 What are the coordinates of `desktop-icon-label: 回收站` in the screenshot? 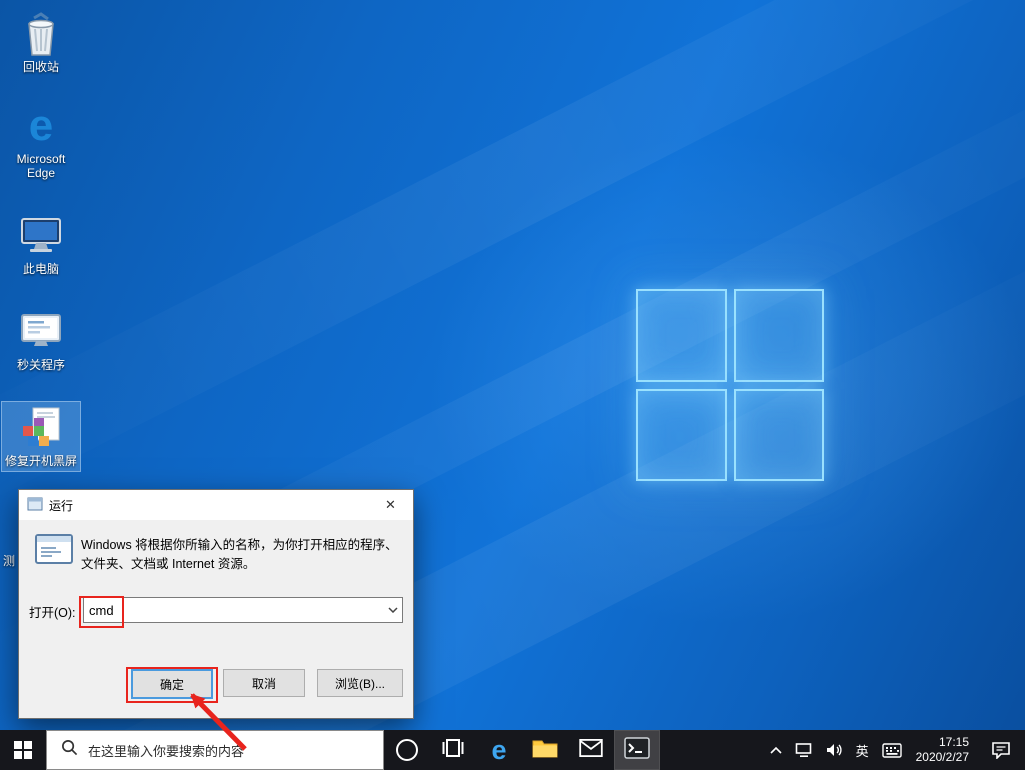 It's located at (40, 67).